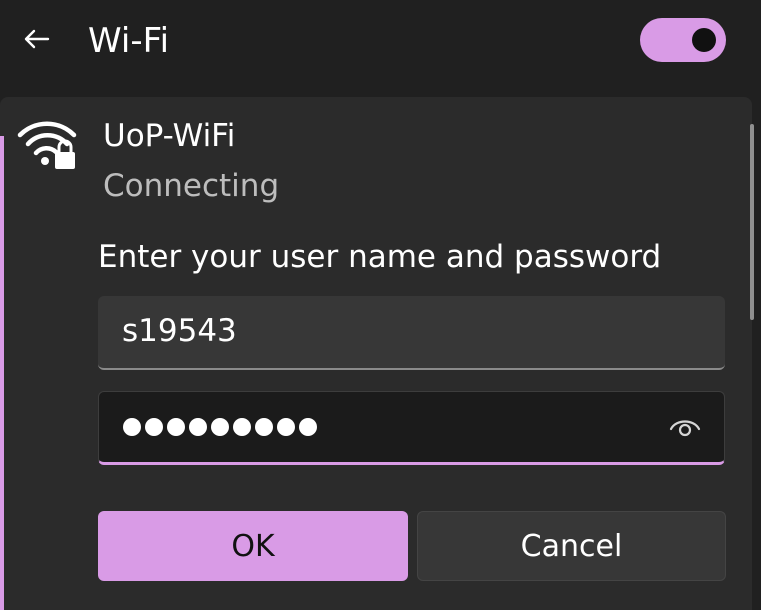 The width and height of the screenshot is (761, 610). Describe the element at coordinates (253, 546) in the screenshot. I see `ok-button: OK` at that location.